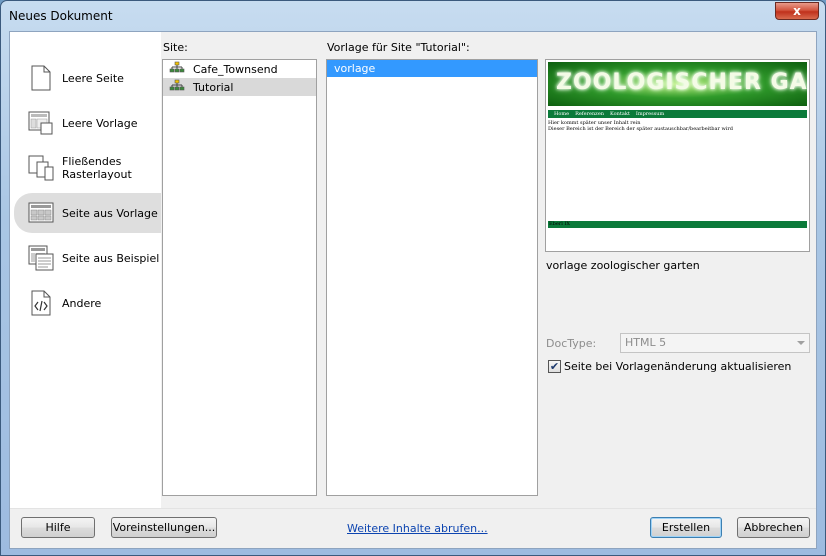 The height and width of the screenshot is (556, 826). I want to click on page-from-template-icon, so click(41, 213).